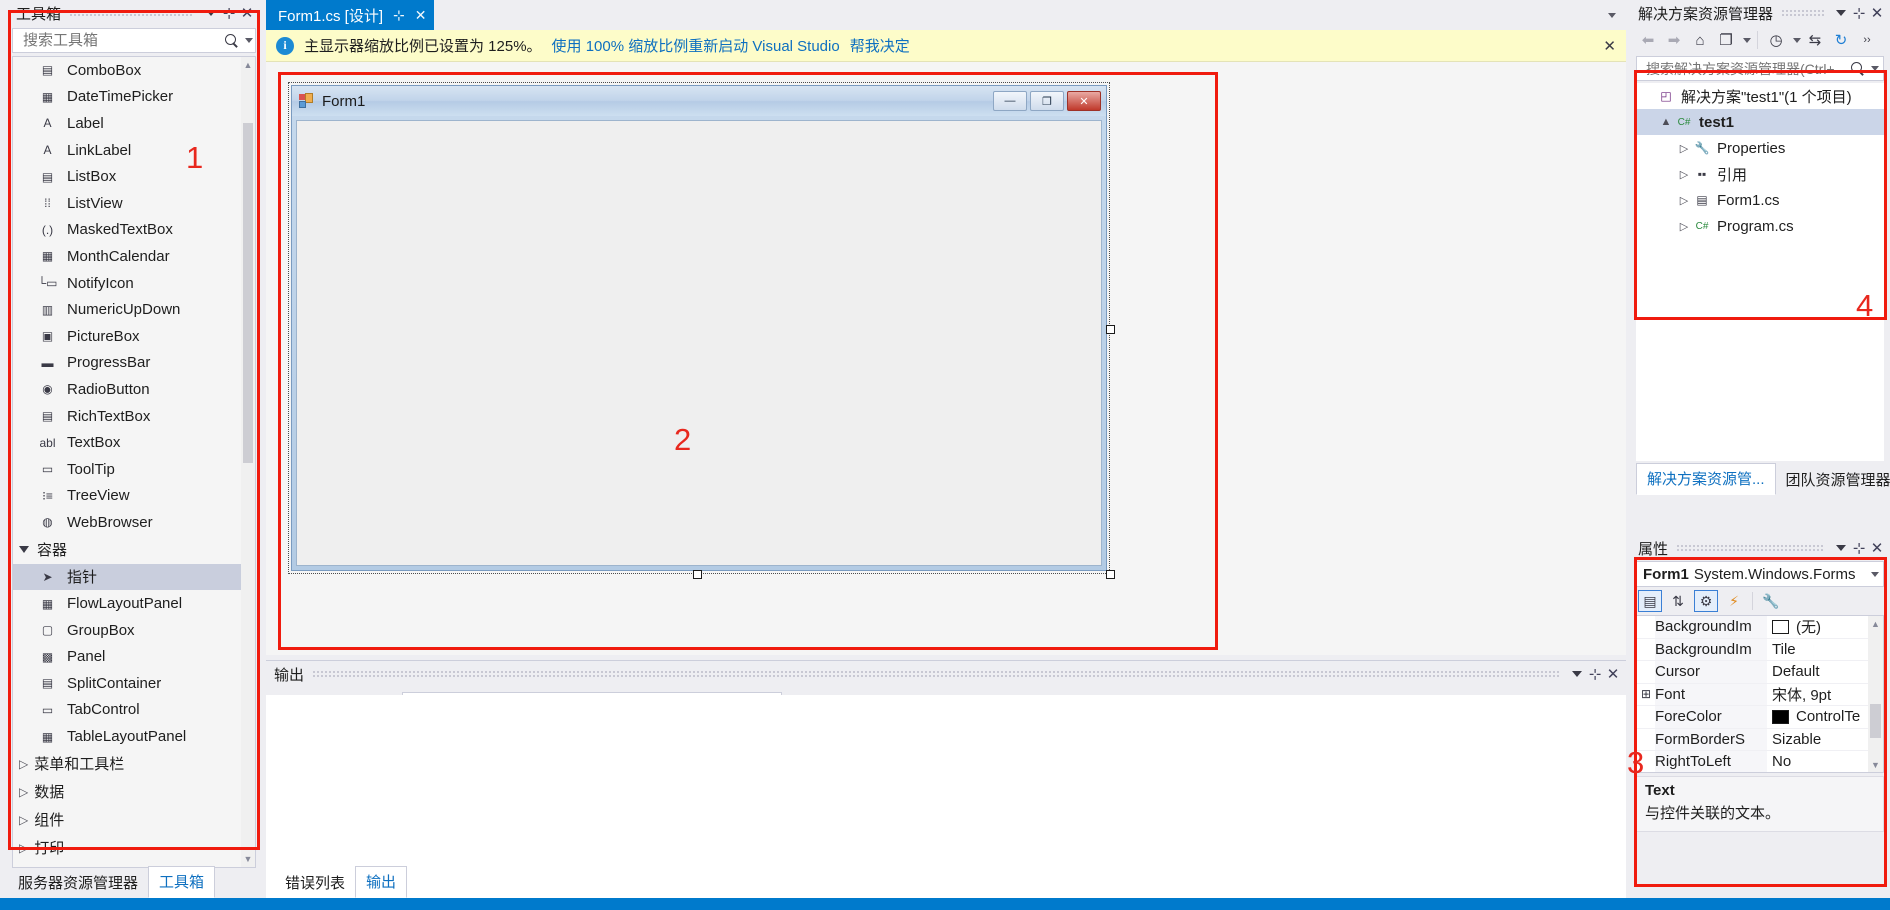 The width and height of the screenshot is (1890, 910). Describe the element at coordinates (1859, 13) in the screenshot. I see `solution-explorer-pin-icon: ⊹` at that location.